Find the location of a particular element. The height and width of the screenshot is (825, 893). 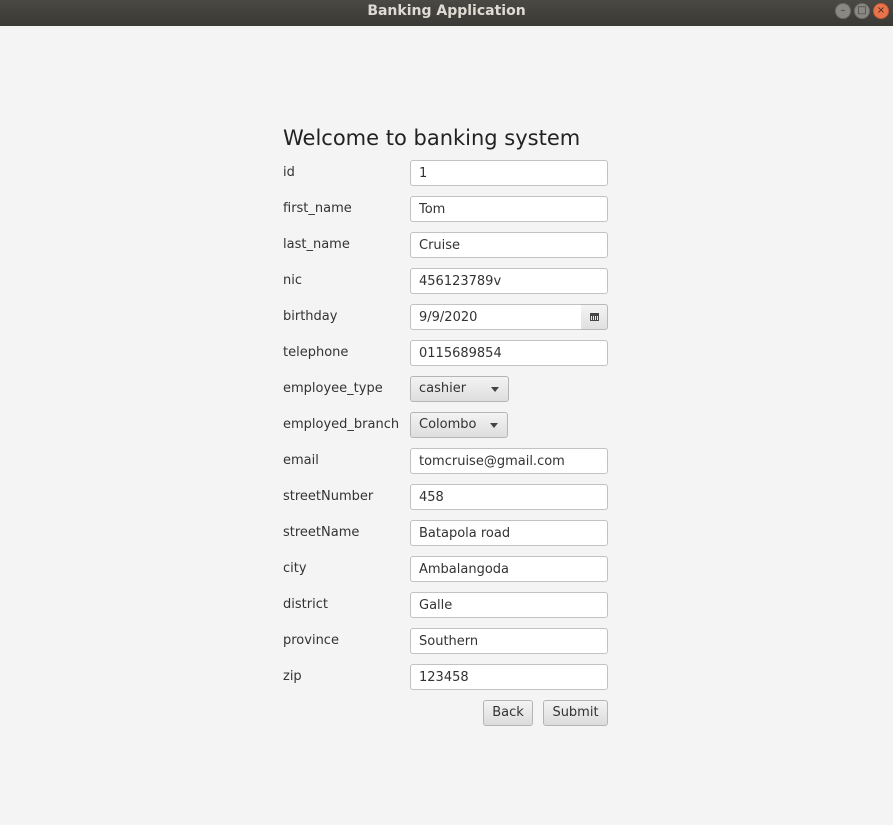

first-name-field is located at coordinates (509, 209).